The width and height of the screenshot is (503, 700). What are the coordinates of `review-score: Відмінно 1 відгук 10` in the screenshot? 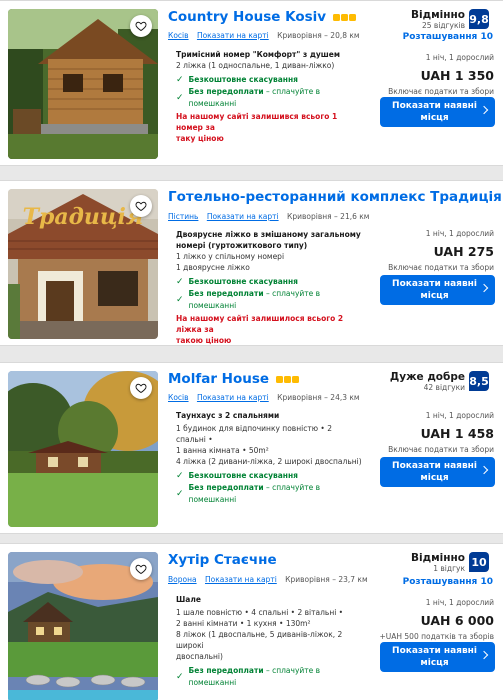 It's located at (450, 562).